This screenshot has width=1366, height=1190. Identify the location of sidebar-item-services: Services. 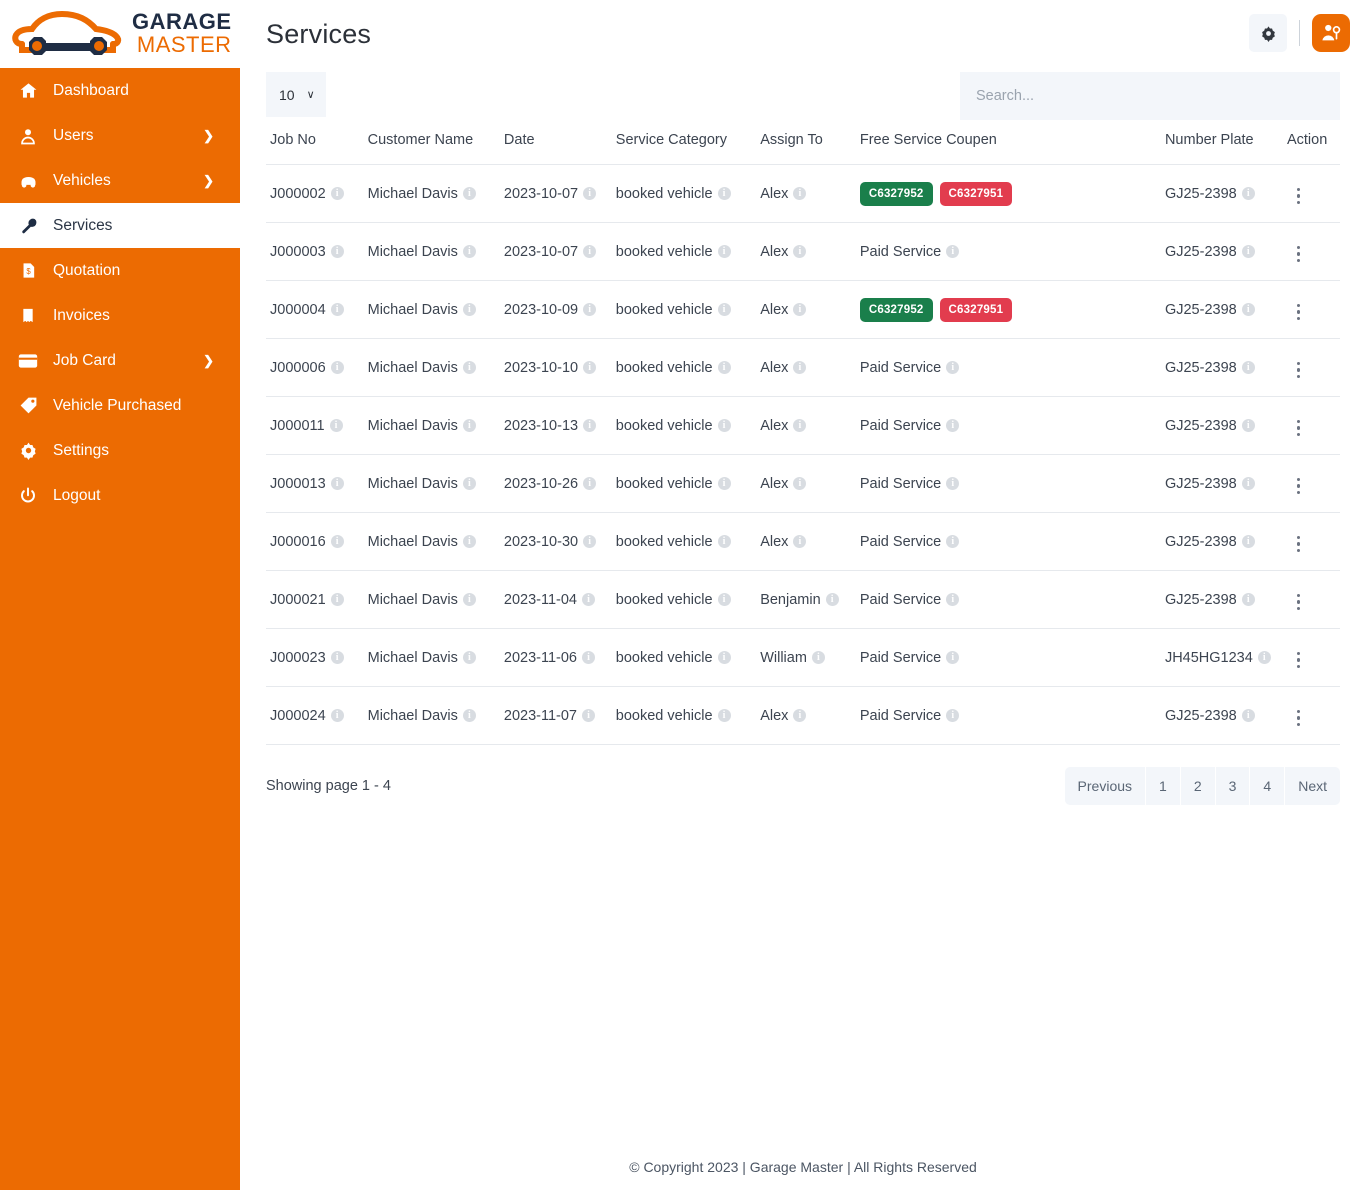
(120, 225).